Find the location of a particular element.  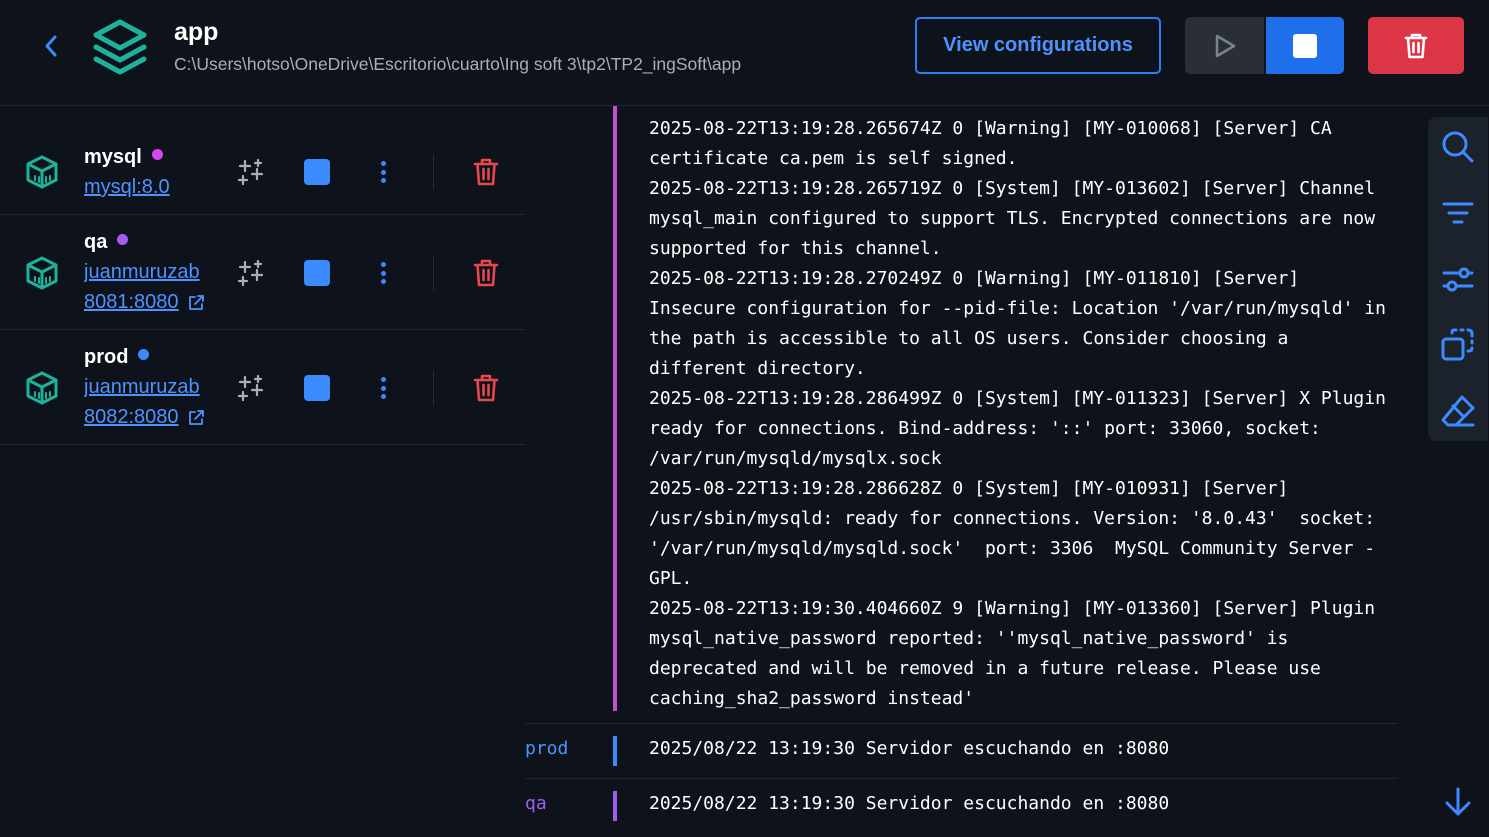

sliders-icon is located at coordinates (1458, 279).